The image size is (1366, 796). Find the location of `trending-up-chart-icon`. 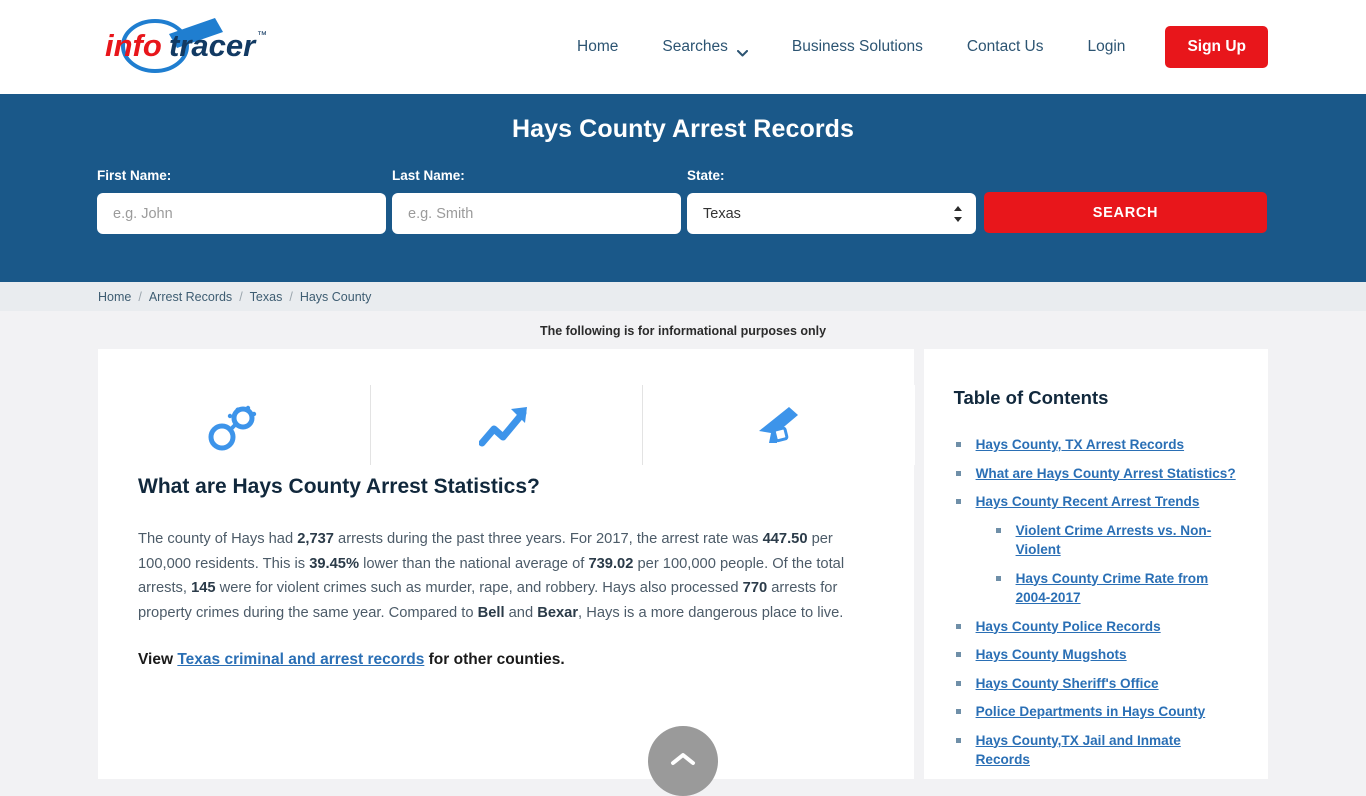

trending-up-chart-icon is located at coordinates (506, 429).